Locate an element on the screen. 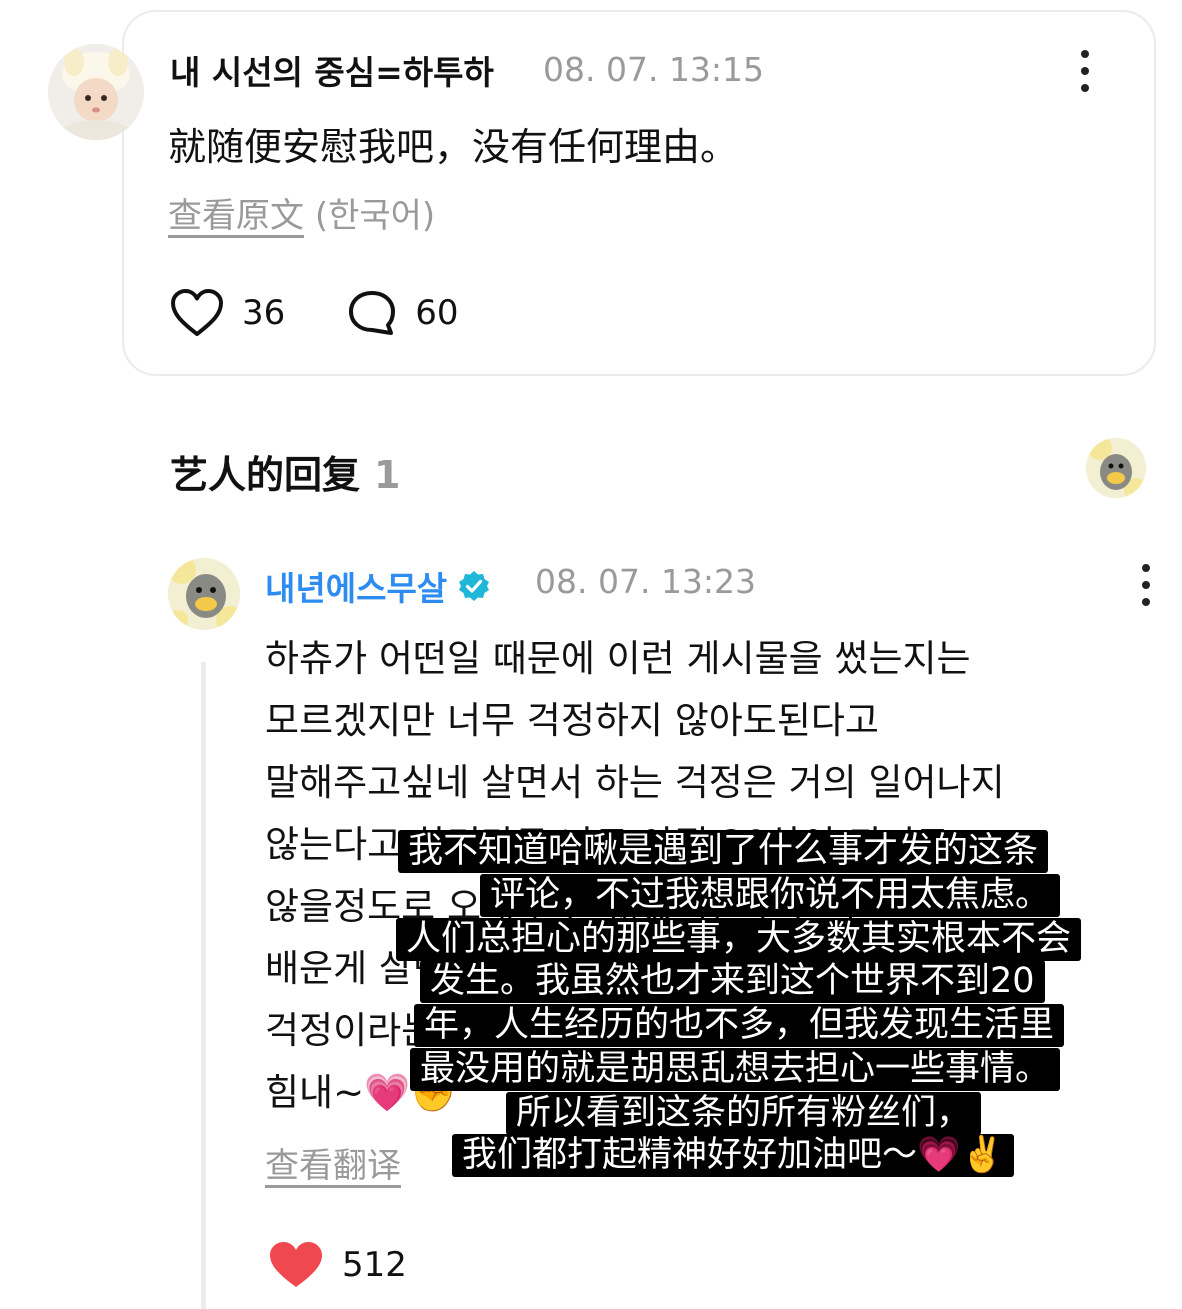 This screenshot has height=1309, width=1182. thread-line is located at coordinates (203, 985).